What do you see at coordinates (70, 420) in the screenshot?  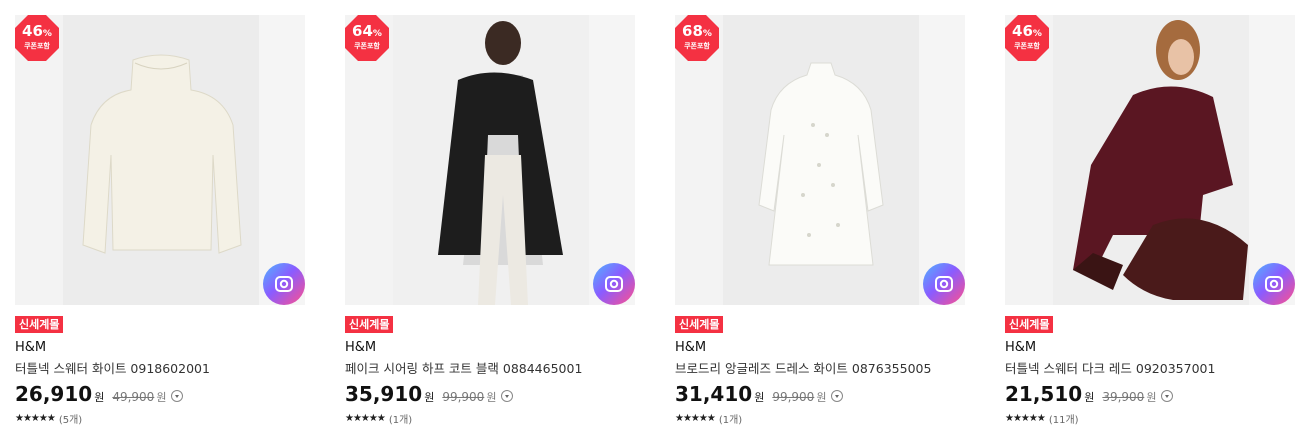 I see `review-count: (5개)` at bounding box center [70, 420].